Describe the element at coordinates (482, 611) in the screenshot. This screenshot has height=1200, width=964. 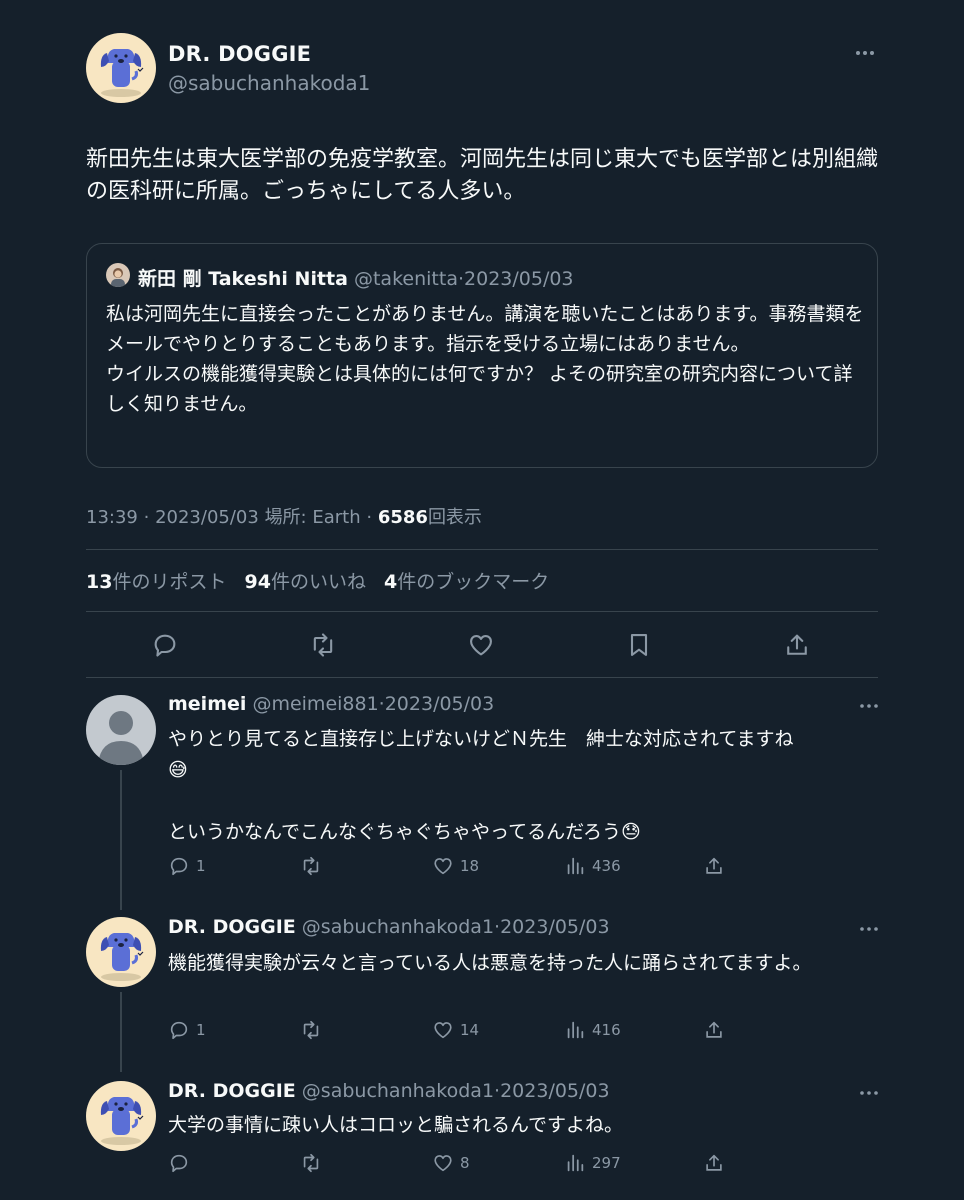
I see `divider` at that location.